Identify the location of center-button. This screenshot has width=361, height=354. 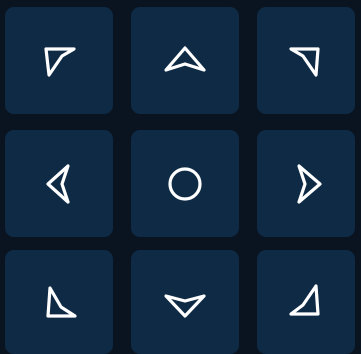
(185, 183).